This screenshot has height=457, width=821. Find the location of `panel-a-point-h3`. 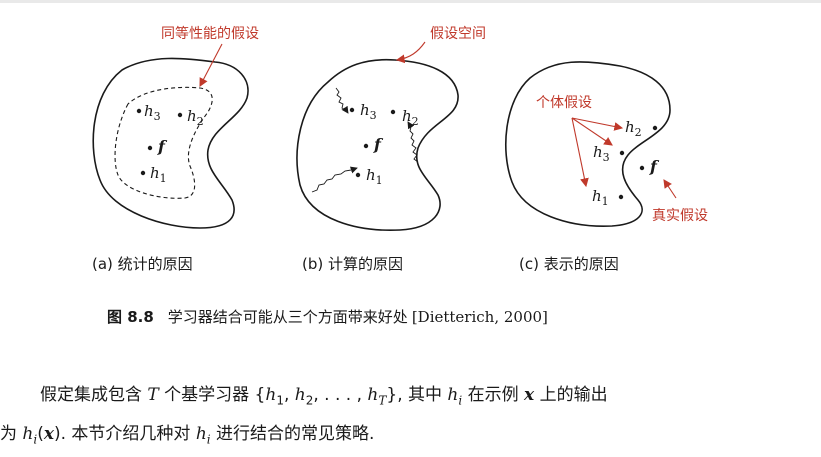

panel-a-point-h3 is located at coordinates (139, 111).